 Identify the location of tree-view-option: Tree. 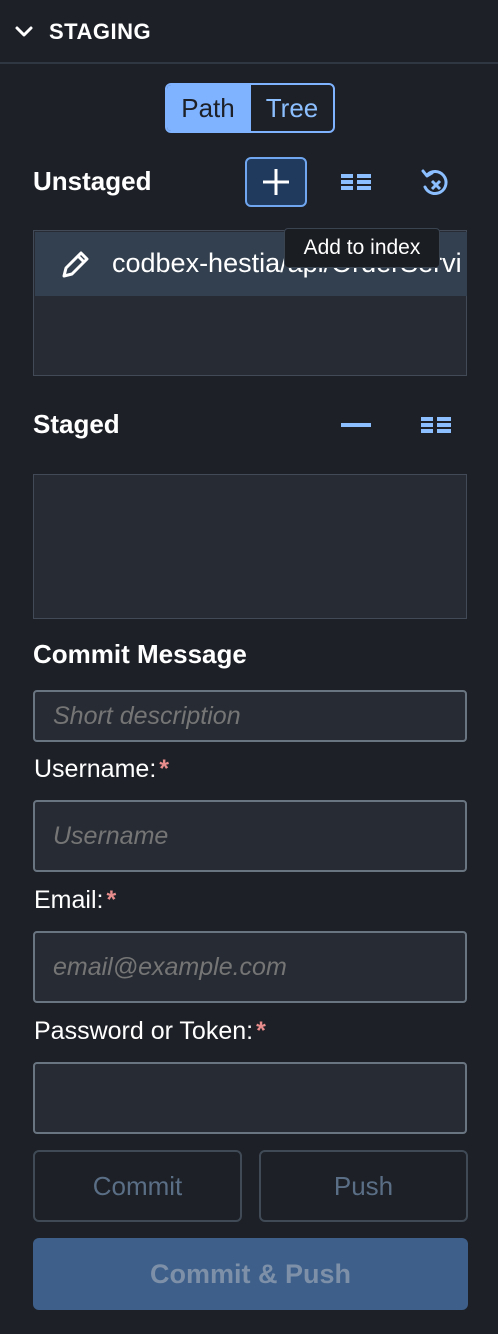
(291, 108).